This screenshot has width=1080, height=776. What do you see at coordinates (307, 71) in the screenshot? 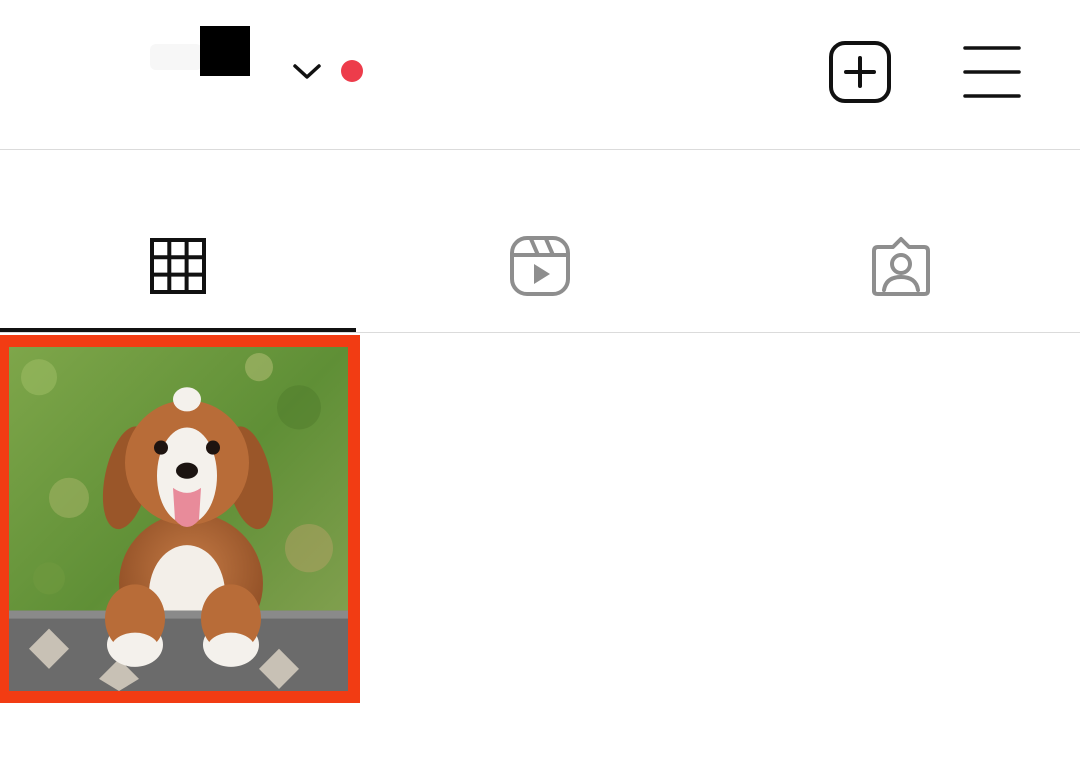
I see `account-switcher-chevron-down-icon` at bounding box center [307, 71].